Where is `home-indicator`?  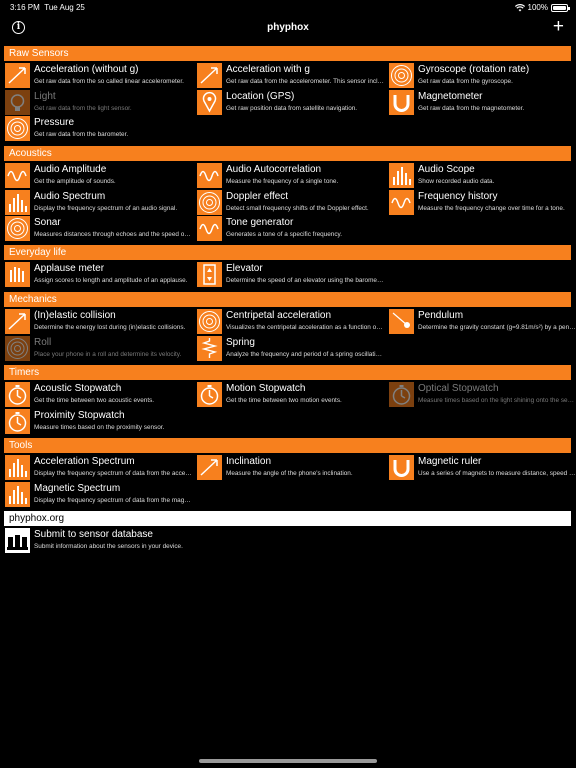
home-indicator is located at coordinates (288, 761).